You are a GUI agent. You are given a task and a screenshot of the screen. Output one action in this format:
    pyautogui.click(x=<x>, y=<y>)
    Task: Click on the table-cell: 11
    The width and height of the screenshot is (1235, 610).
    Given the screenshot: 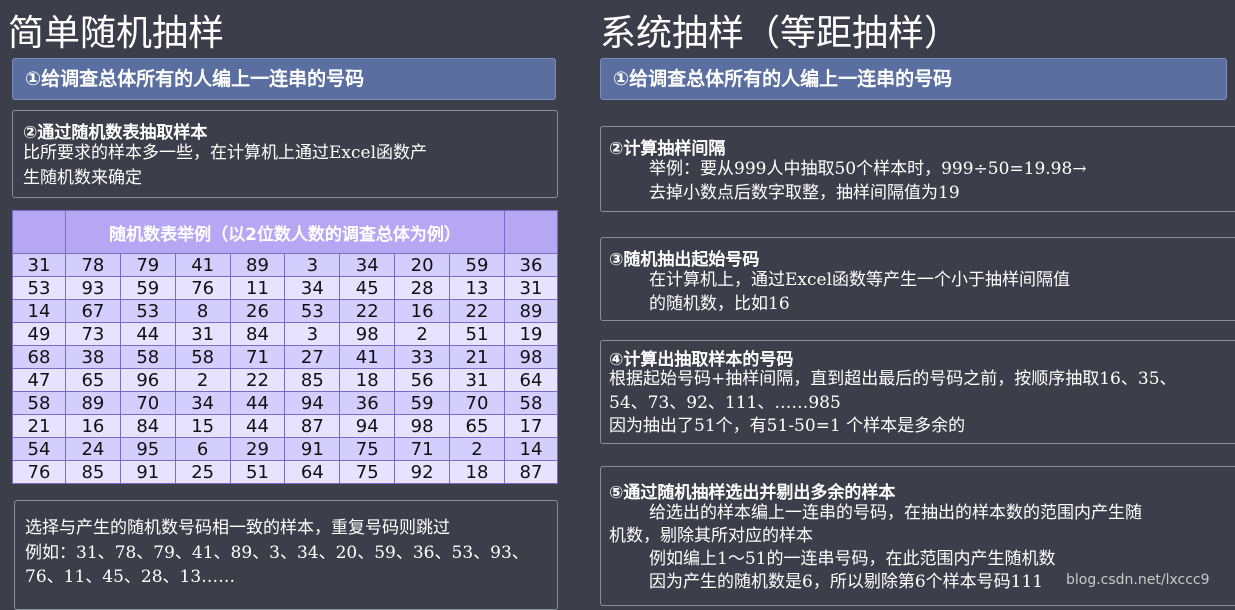 What is the action you would take?
    pyautogui.click(x=257, y=288)
    